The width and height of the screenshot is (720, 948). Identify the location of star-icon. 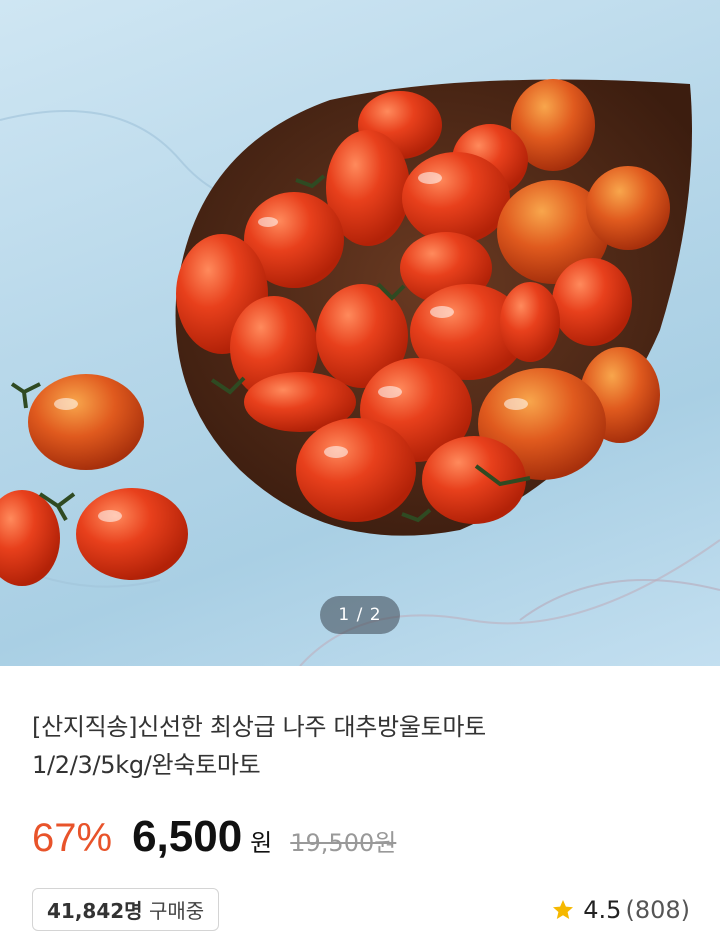
(563, 909).